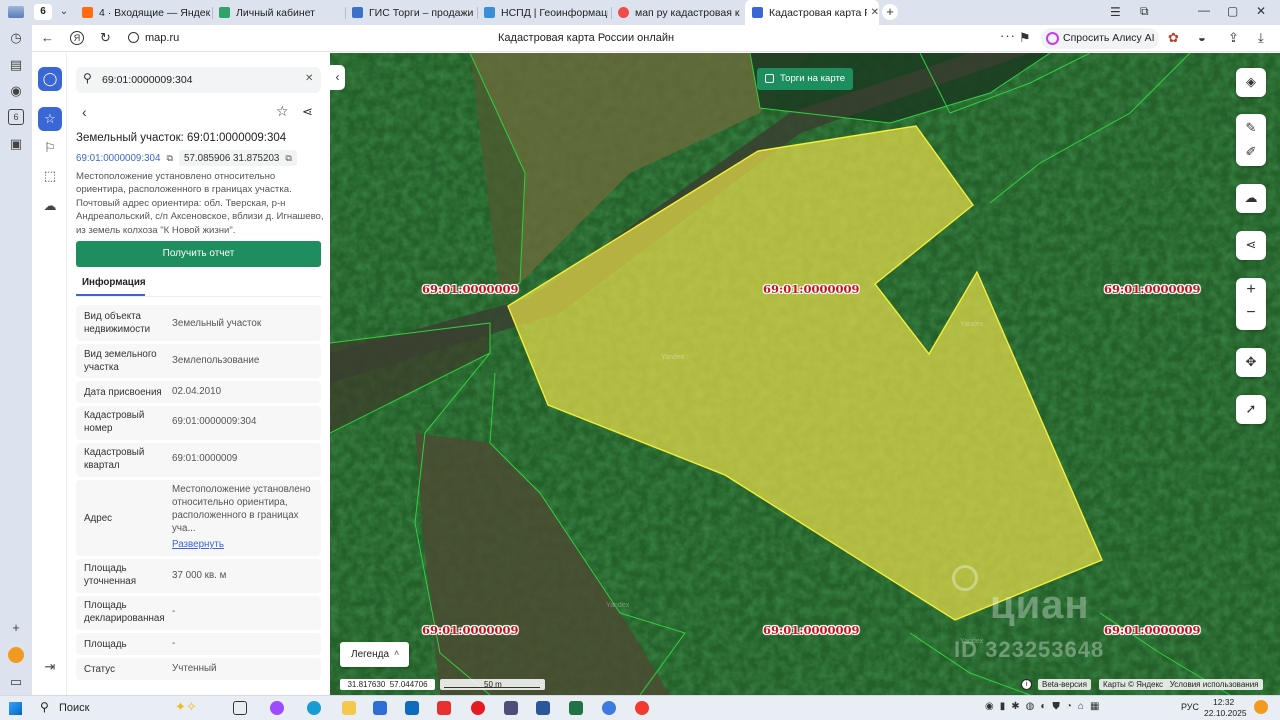  What do you see at coordinates (198, 613) in the screenshot?
I see `info-row-area-declared: Площадь декларированная -` at bounding box center [198, 613].